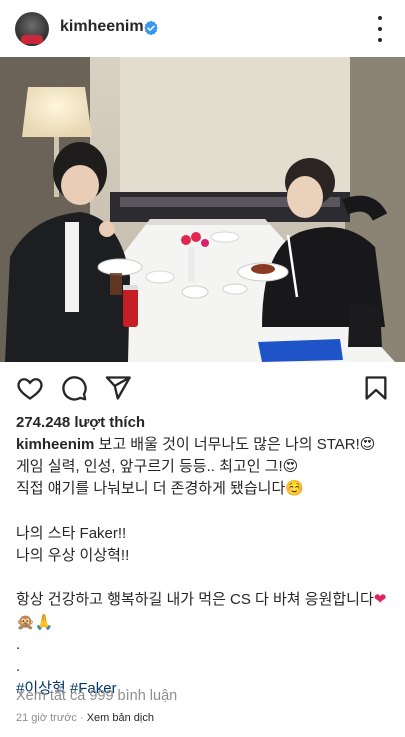  Describe the element at coordinates (18, 666) in the screenshot. I see `caption-line-11: .` at that location.